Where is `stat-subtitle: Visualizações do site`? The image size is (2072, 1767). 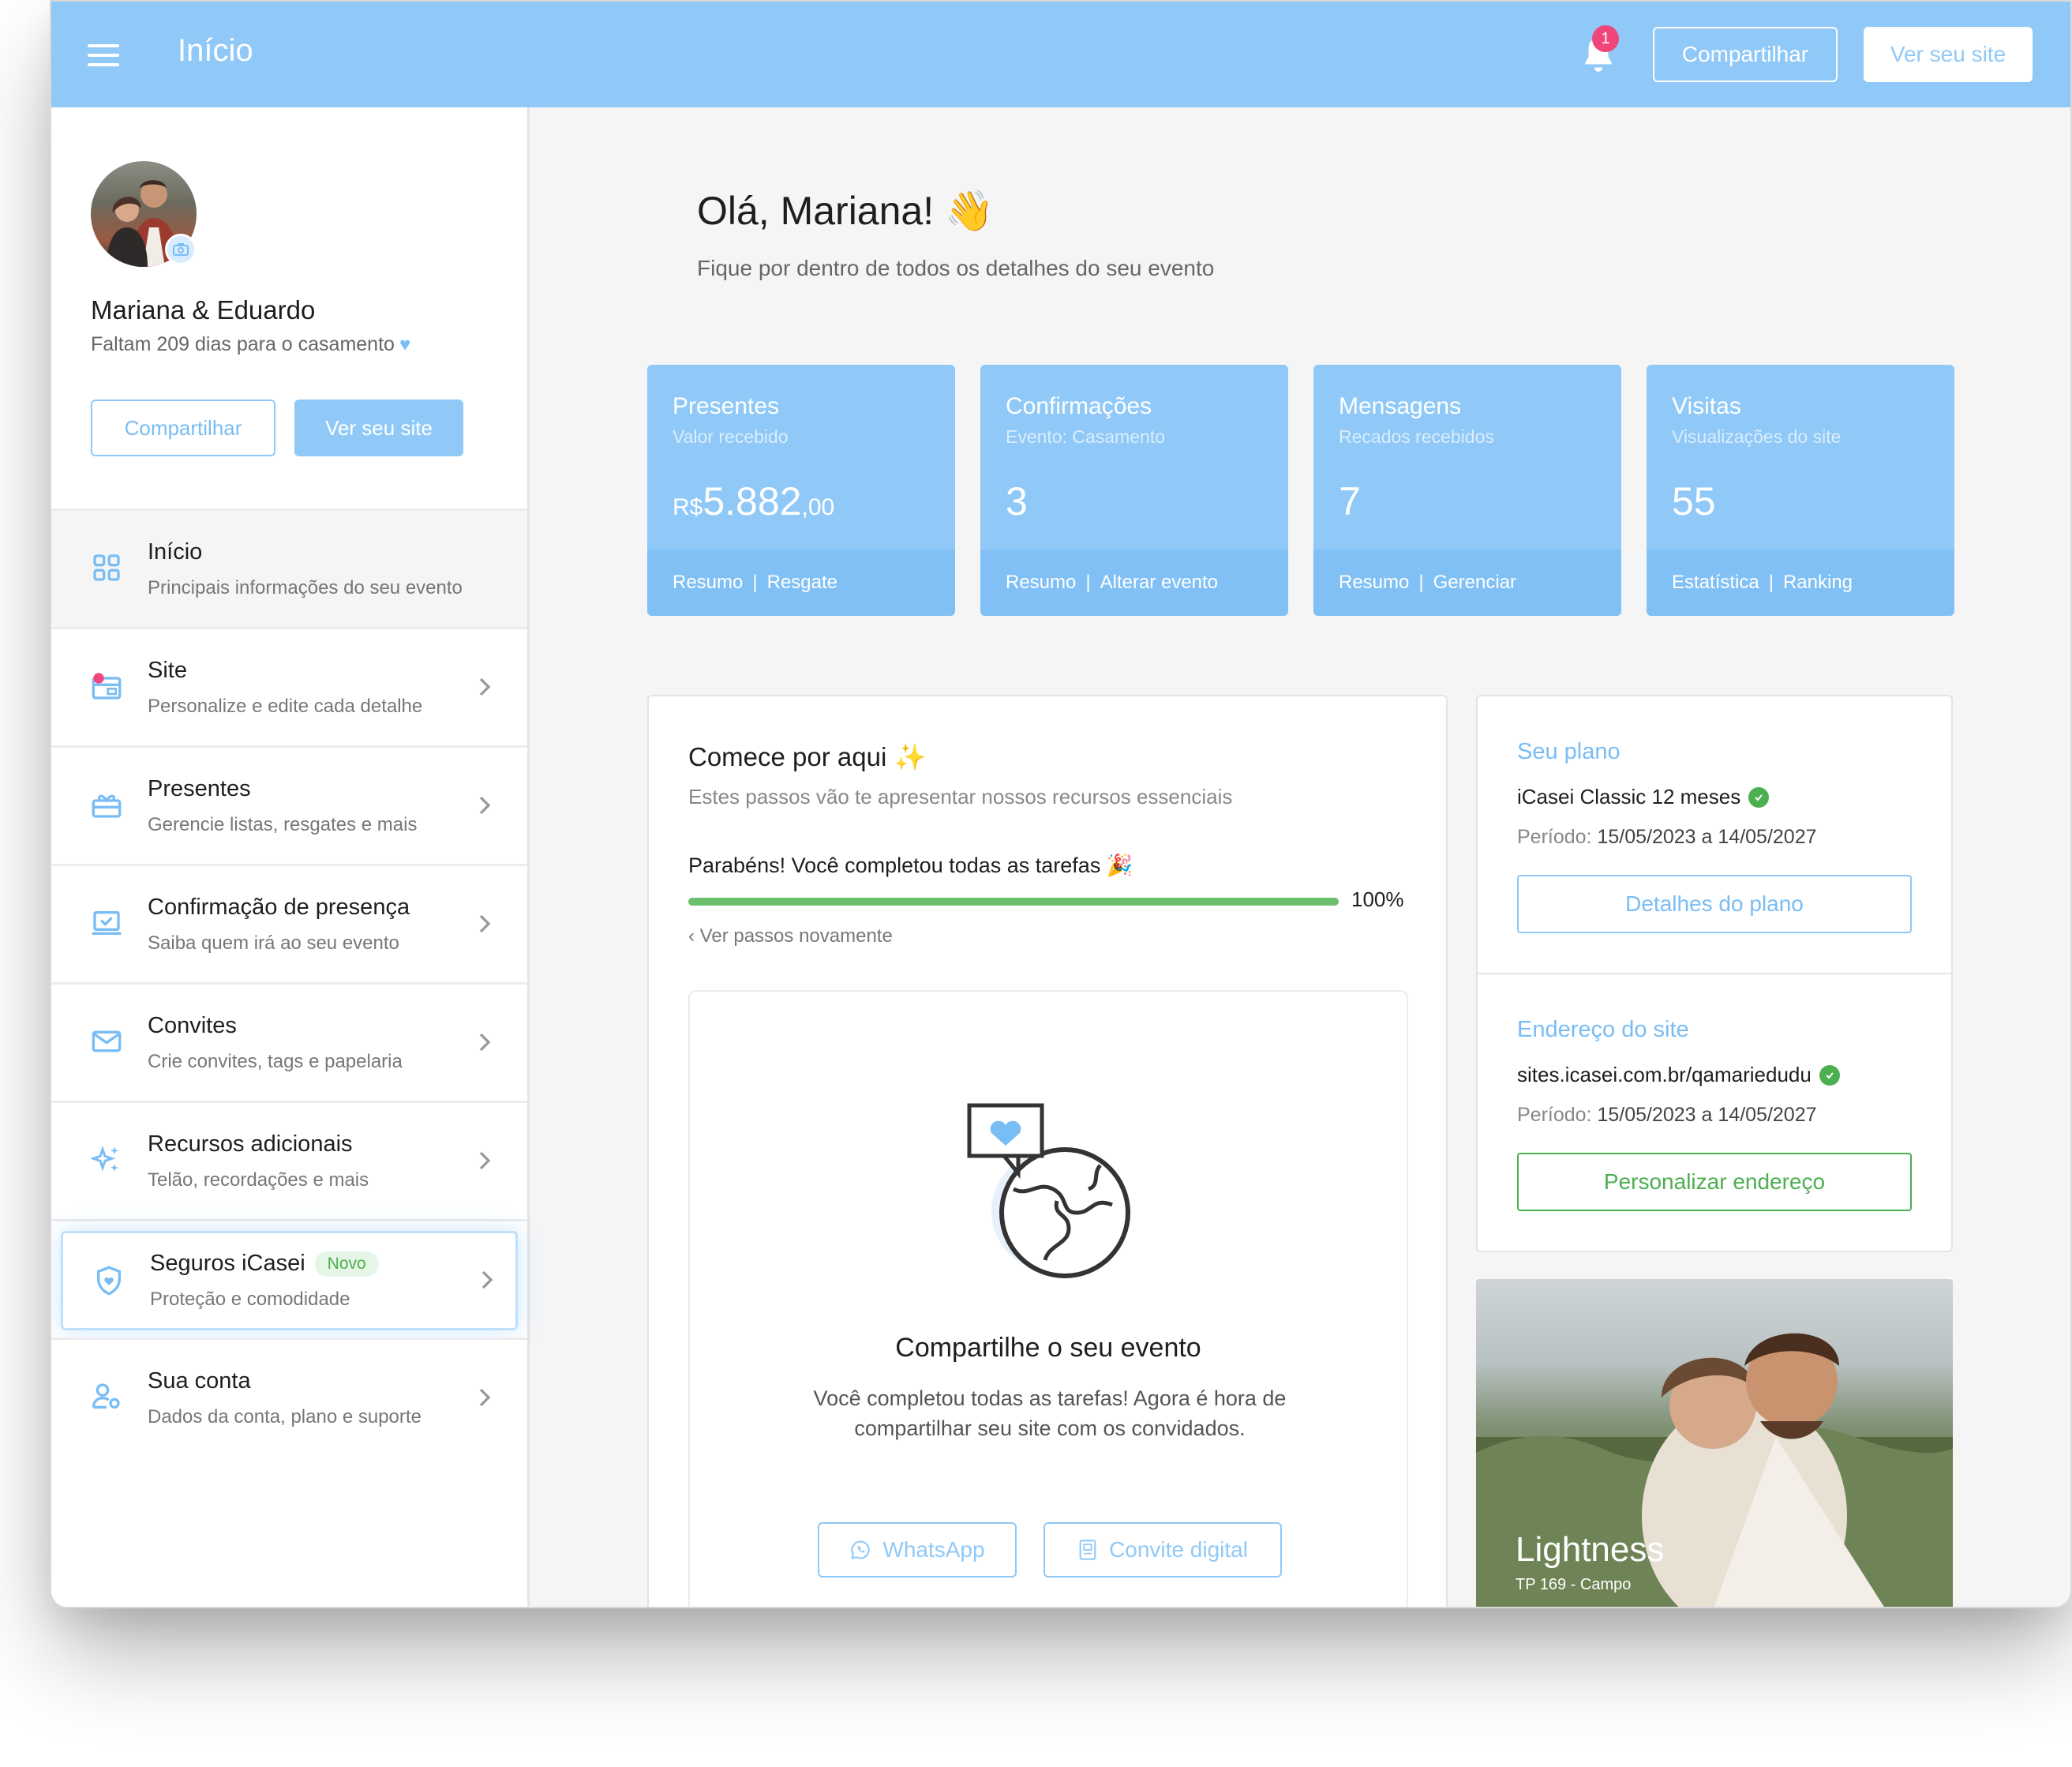
stat-subtitle: Visualizações do site is located at coordinates (1757, 436).